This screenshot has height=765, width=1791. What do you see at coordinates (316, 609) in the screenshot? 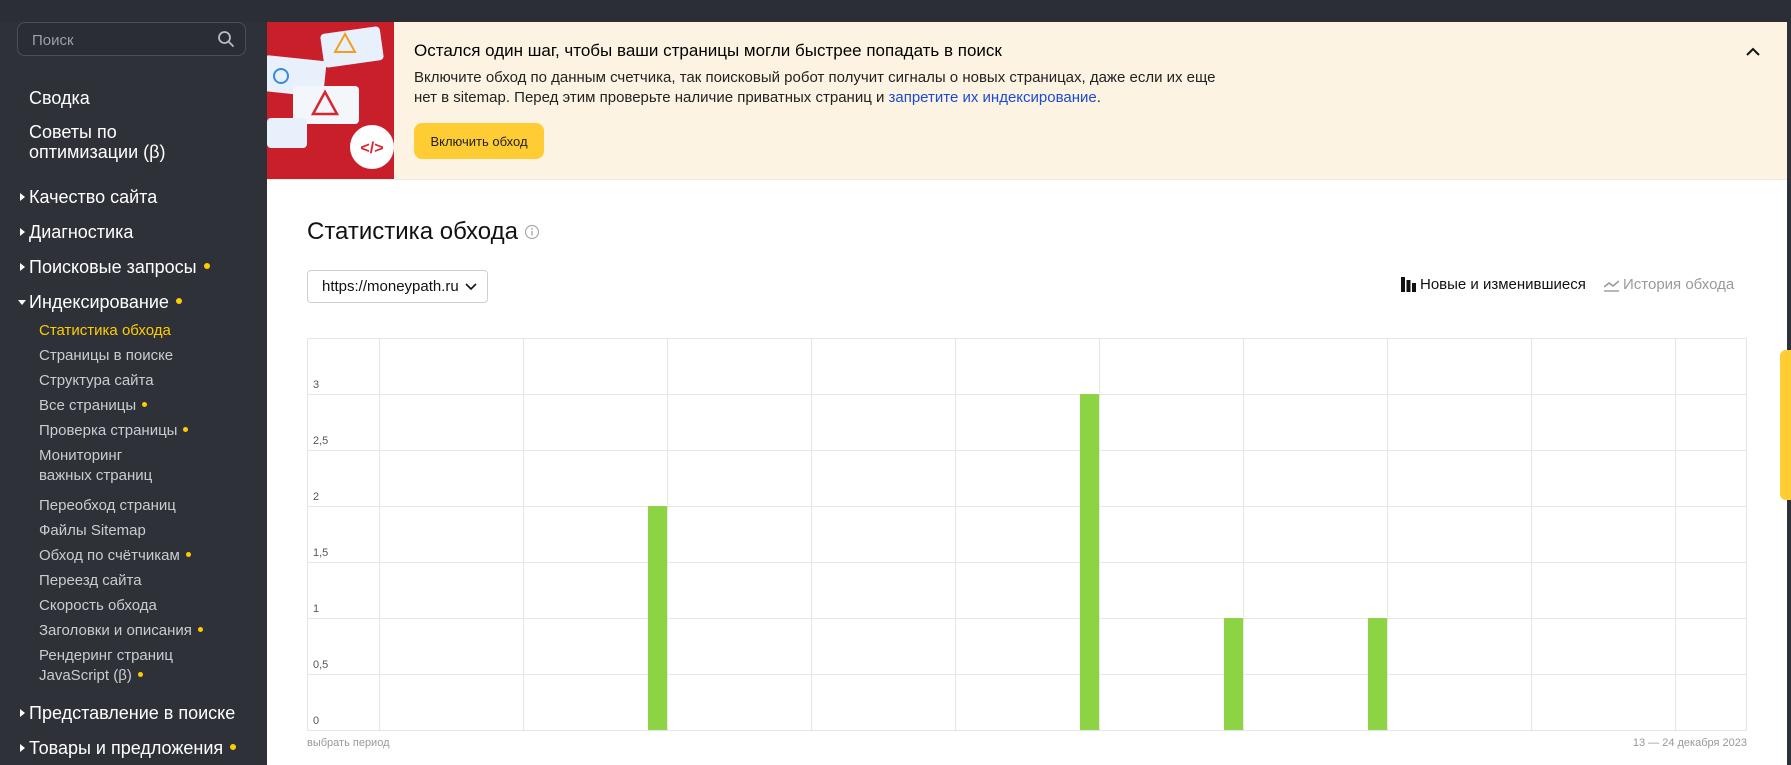
I see `chart-y-tick-label: 1` at bounding box center [316, 609].